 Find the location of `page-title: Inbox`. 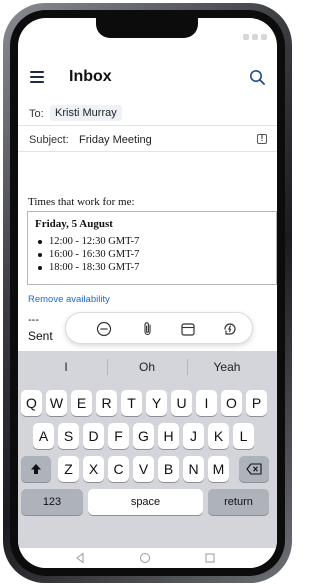

page-title: Inbox is located at coordinates (90, 76).